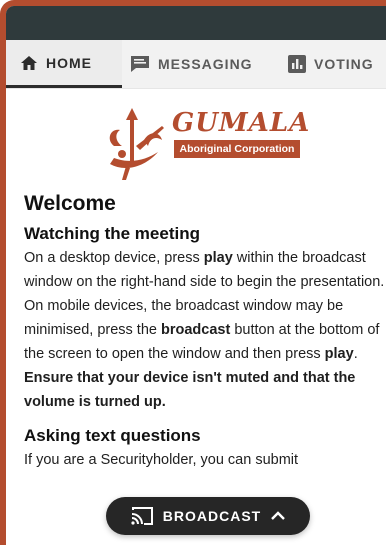 The width and height of the screenshot is (386, 545). I want to click on chevron-up-icon, so click(278, 516).